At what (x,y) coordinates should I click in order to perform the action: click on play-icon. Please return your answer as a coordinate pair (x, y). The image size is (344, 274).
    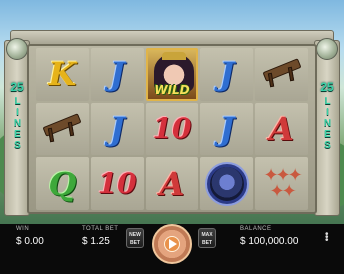
    Looking at the image, I should click on (173, 244).